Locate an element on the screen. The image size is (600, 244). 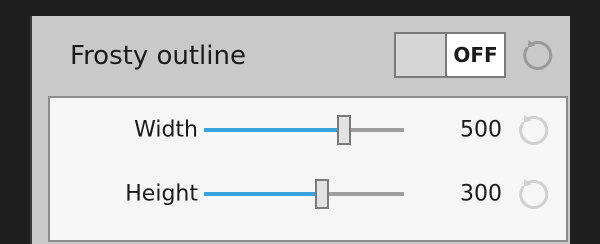
width-row: Width 500 is located at coordinates (308, 130).